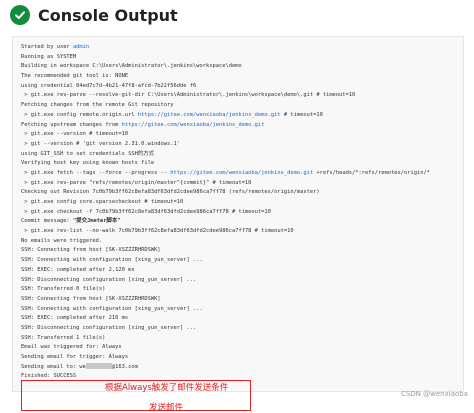 This screenshot has height=413, width=474. Describe the element at coordinates (63, 337) in the screenshot. I see `console-line: SSH: Transferred 1 file(s)` at that location.